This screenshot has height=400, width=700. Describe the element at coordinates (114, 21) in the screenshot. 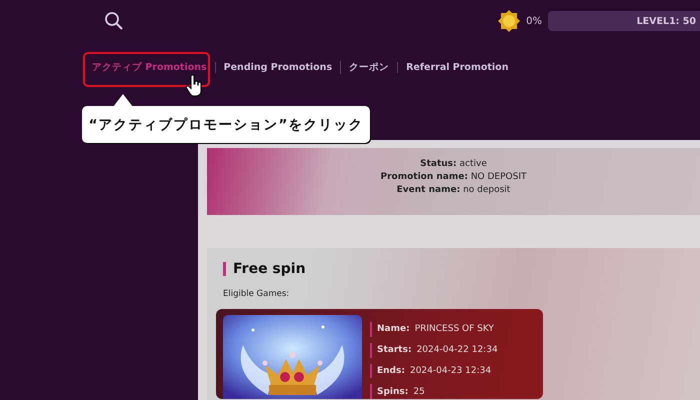

I see `search-icon` at that location.